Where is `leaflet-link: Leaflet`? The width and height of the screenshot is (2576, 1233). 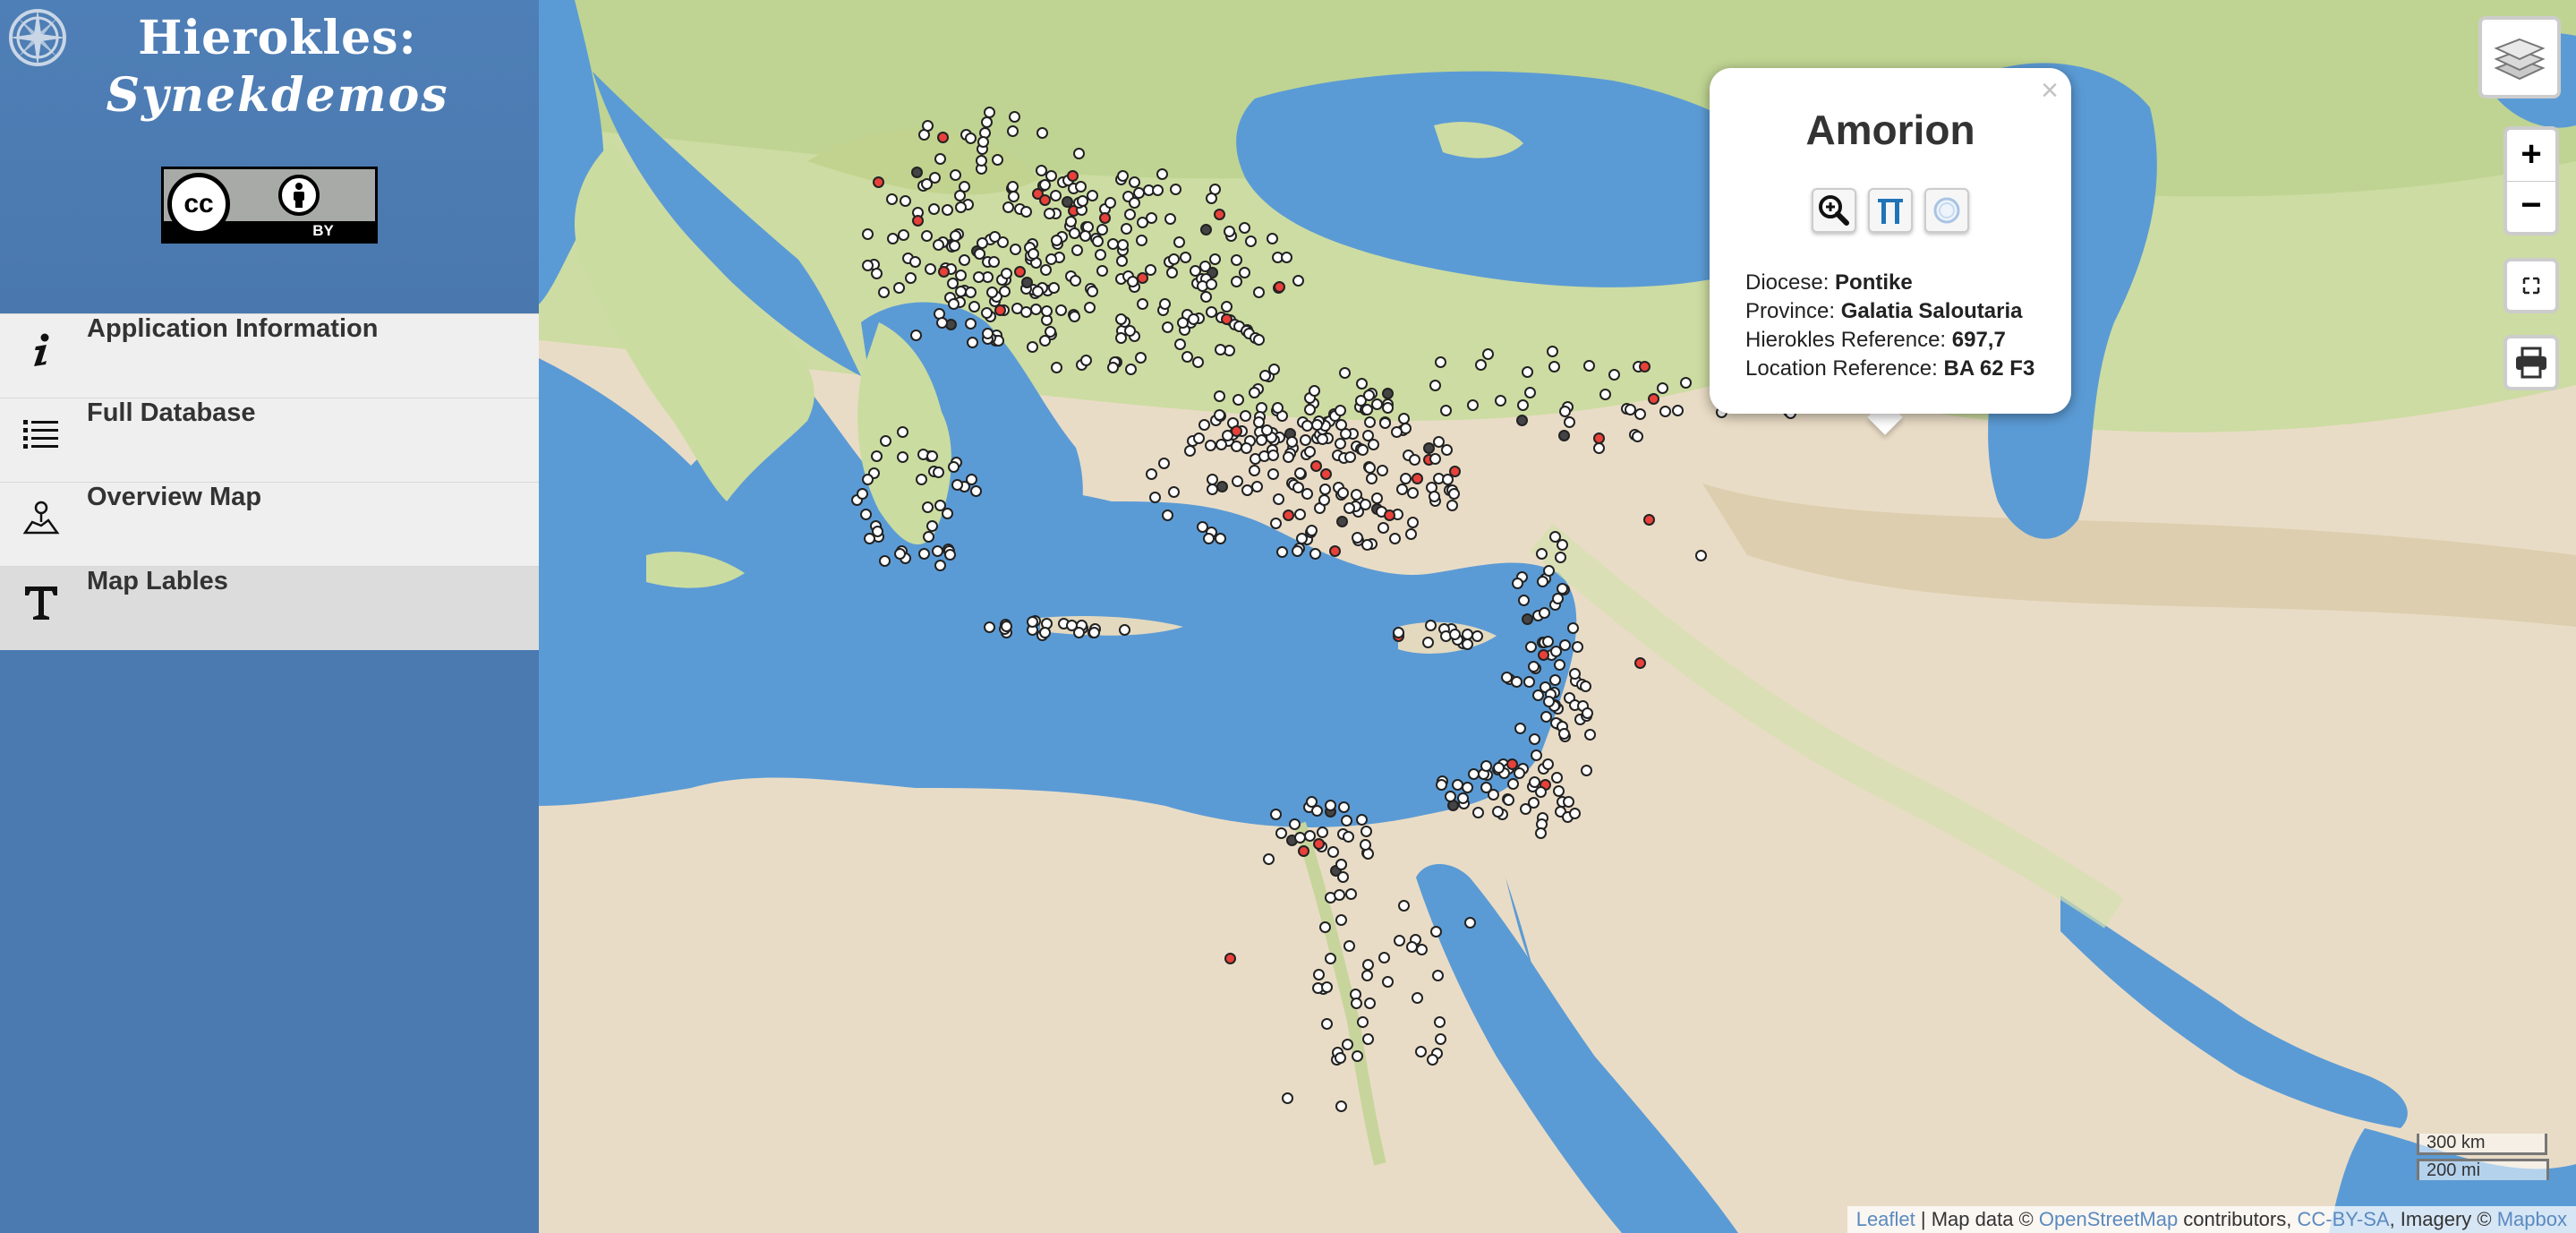
leaflet-link: Leaflet is located at coordinates (1885, 1219).